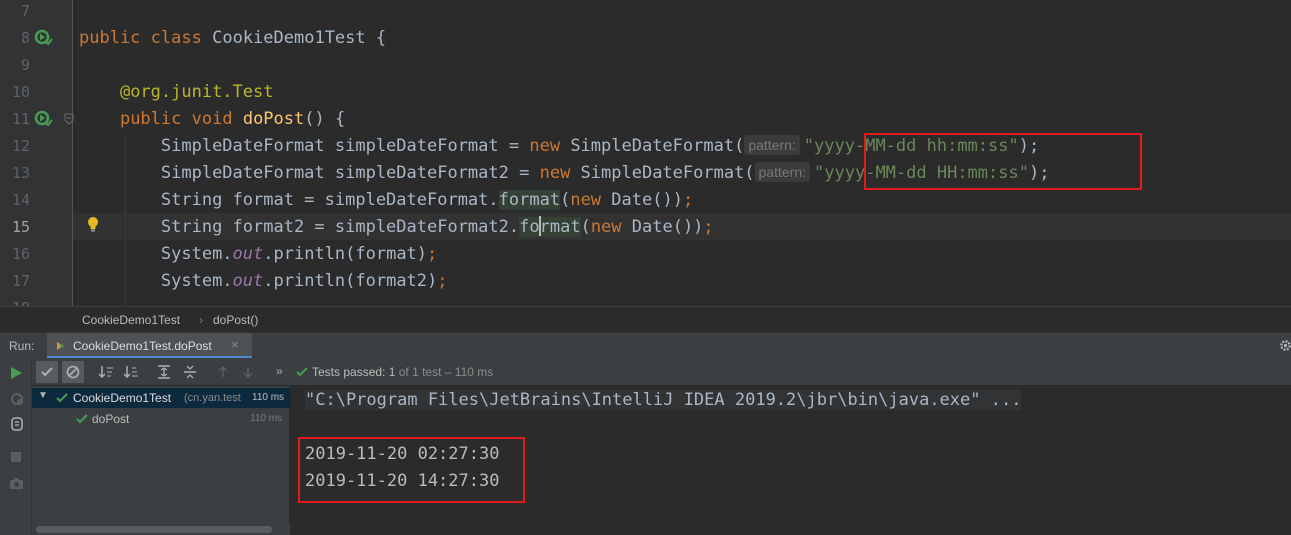 The height and width of the screenshot is (535, 1291). Describe the element at coordinates (645, 372) in the screenshot. I see `run-toolbar: » Tests passed: 1 of 1 test – 110 ms` at that location.